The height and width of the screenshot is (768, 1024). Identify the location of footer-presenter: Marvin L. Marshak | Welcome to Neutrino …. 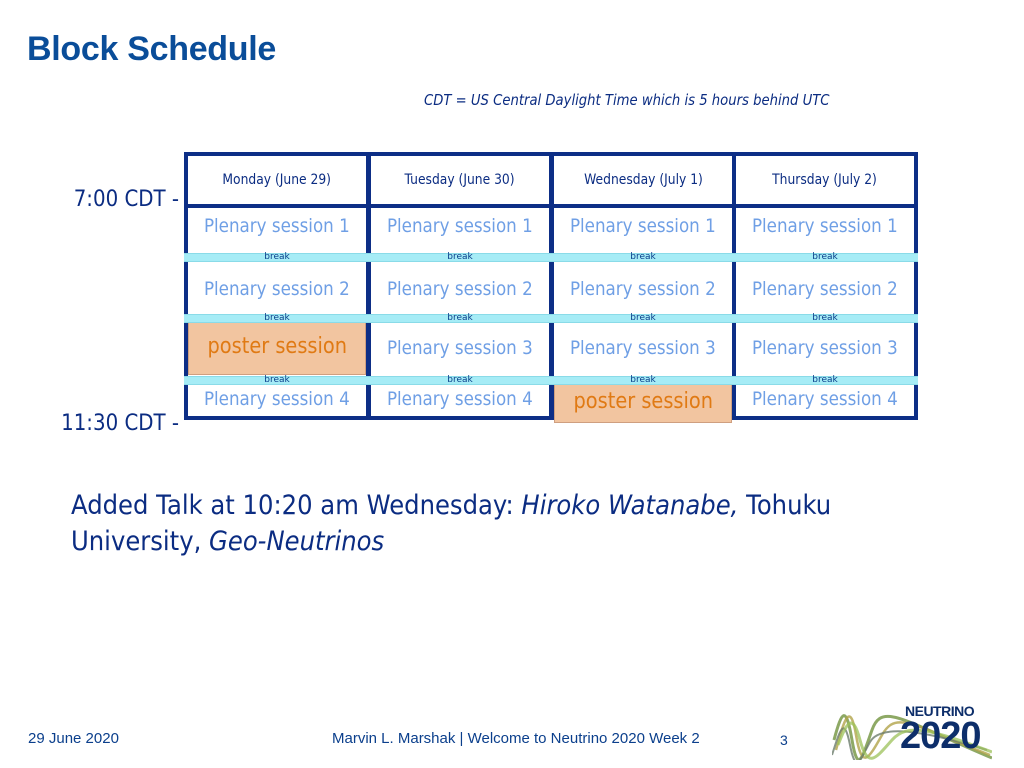
(516, 738).